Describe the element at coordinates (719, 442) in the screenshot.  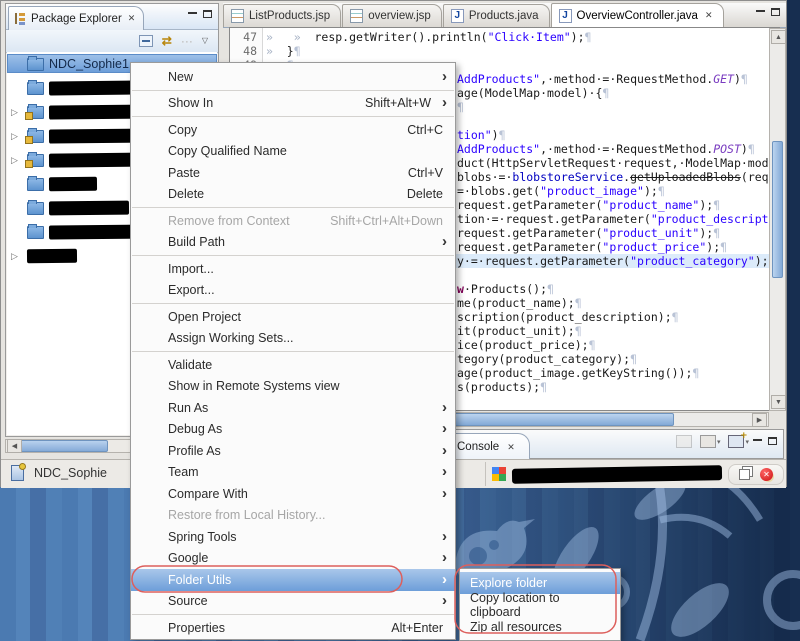
I see `chevron-down-icon: ▾` at that location.